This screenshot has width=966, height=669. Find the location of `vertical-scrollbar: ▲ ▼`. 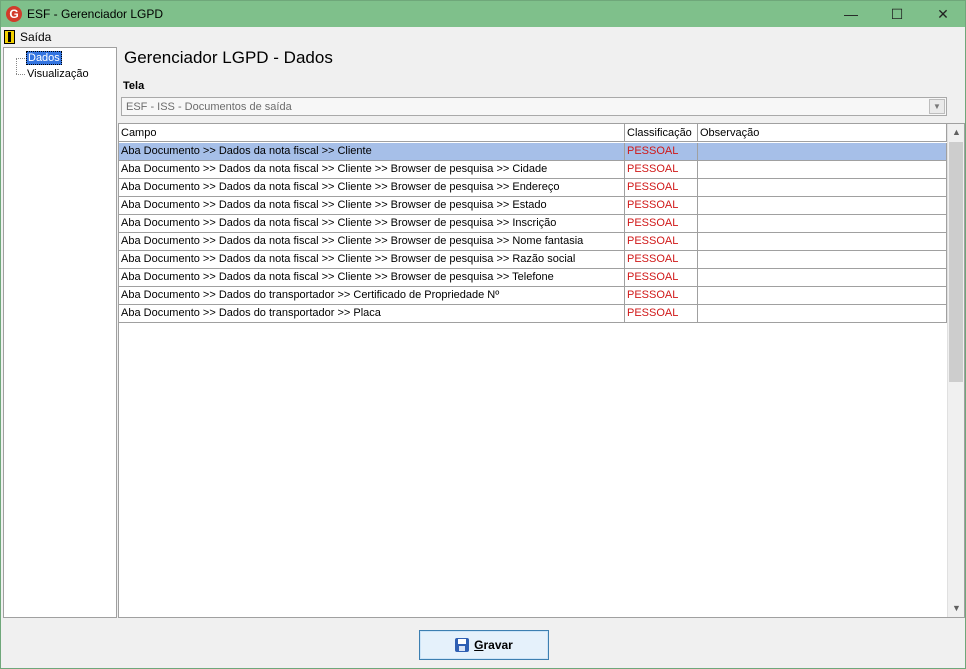

vertical-scrollbar: ▲ ▼ is located at coordinates (955, 370).